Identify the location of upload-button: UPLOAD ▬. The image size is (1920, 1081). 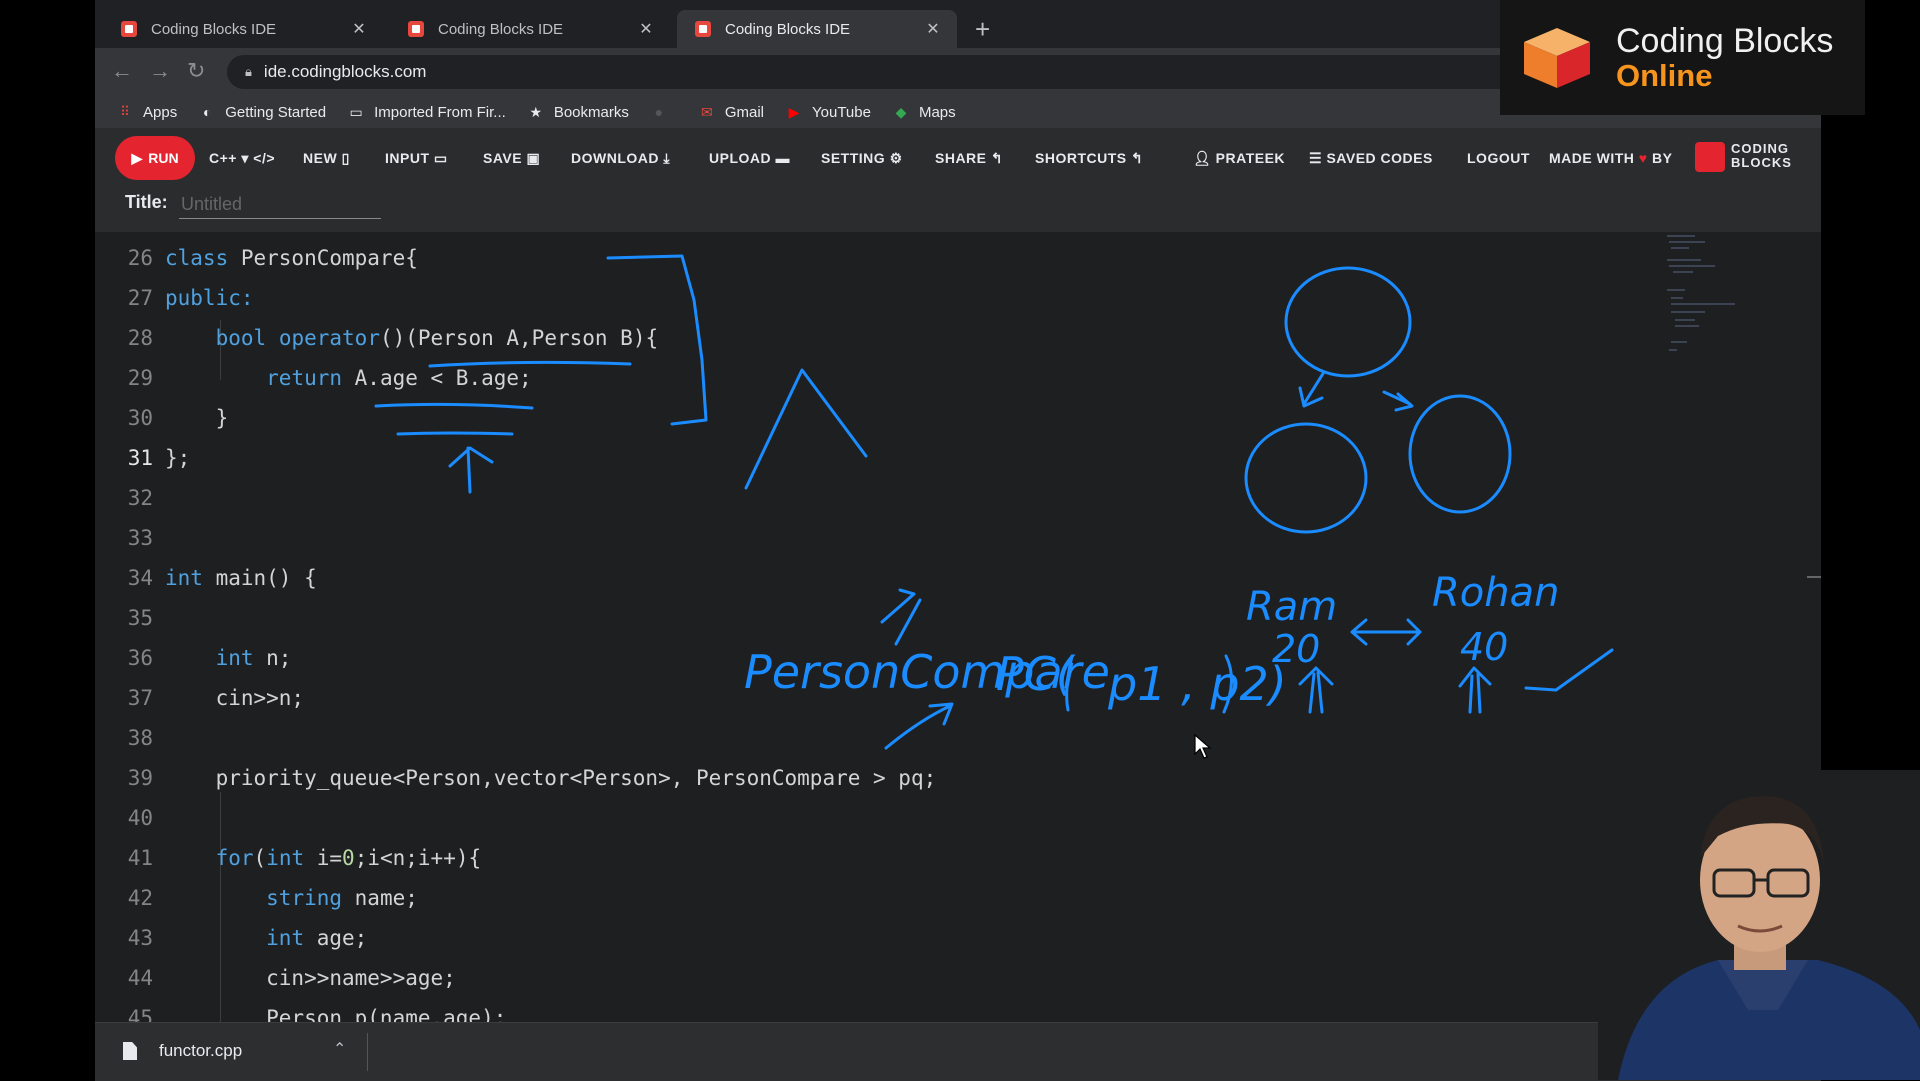
(749, 158).